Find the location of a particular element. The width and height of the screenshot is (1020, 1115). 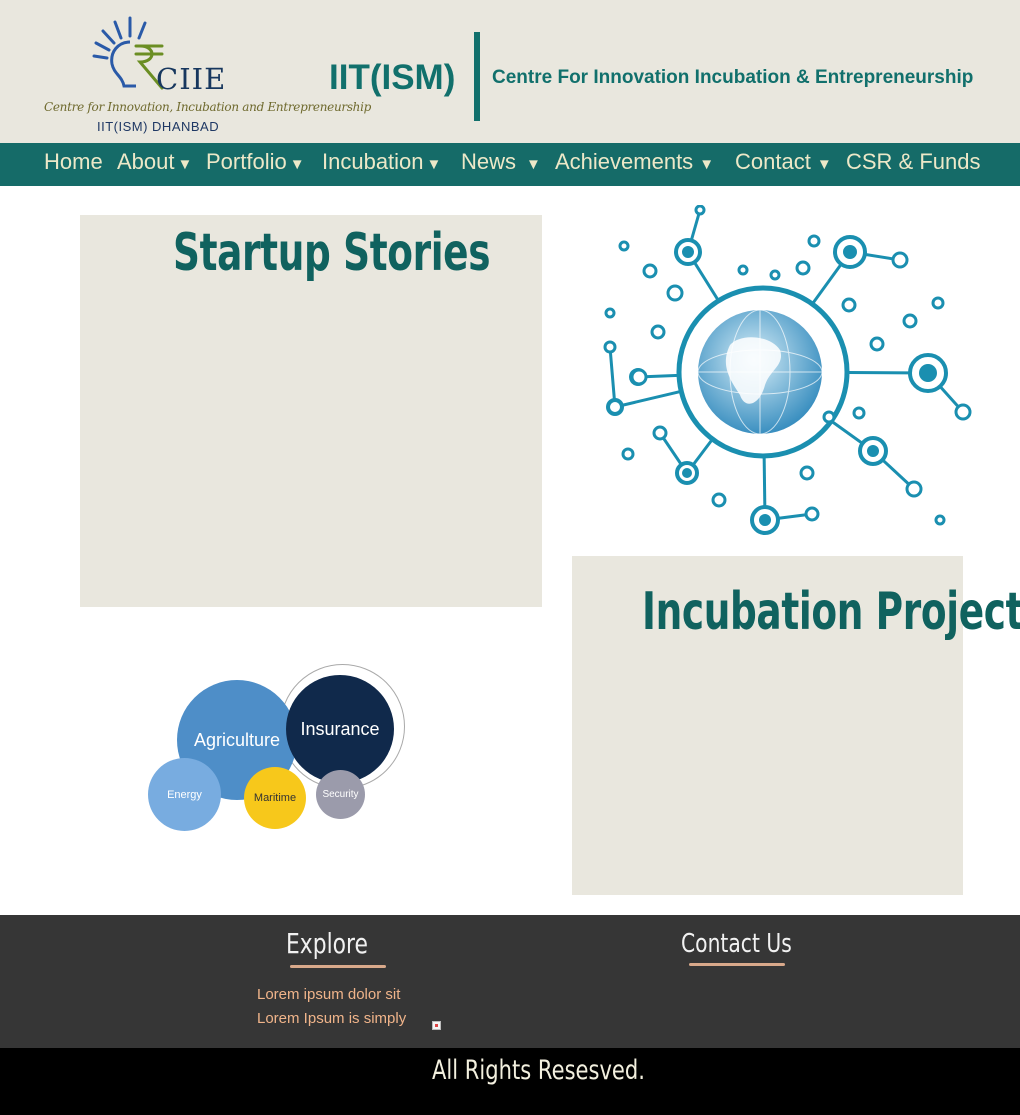

nav-label: Contact is located at coordinates (773, 161).